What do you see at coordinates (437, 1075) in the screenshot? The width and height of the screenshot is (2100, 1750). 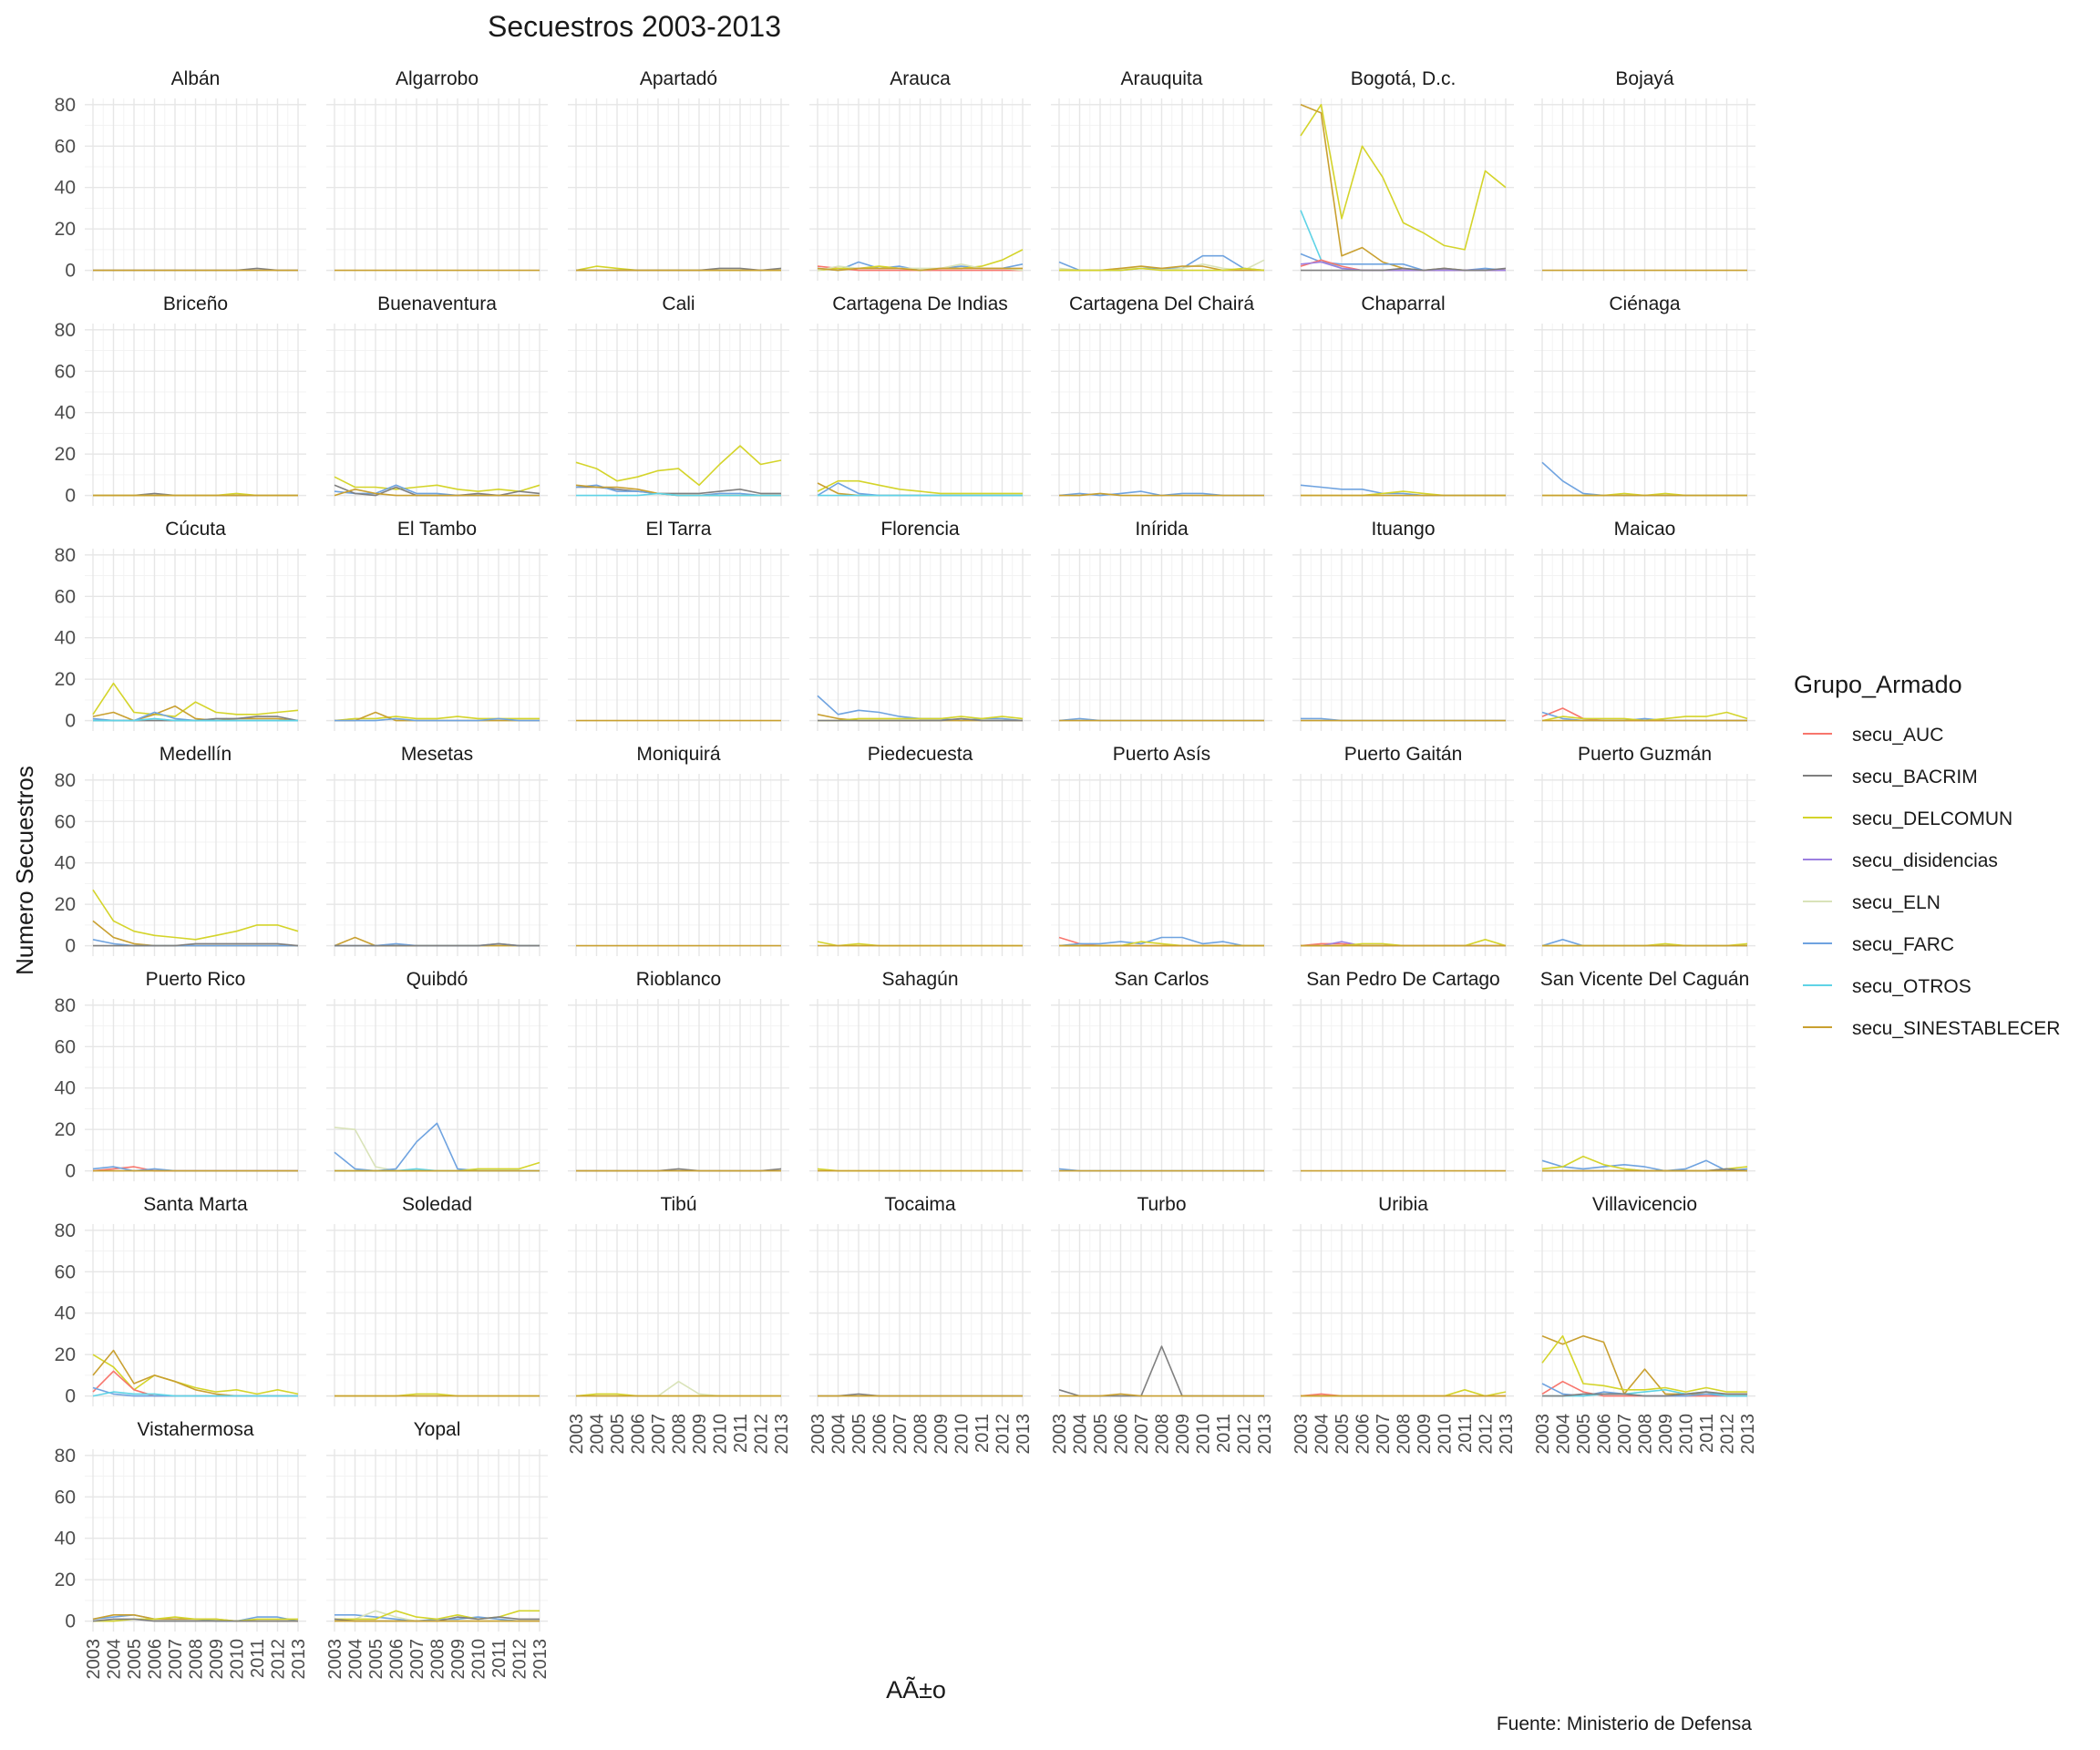 I see `panel-quibdo: Quibdó` at bounding box center [437, 1075].